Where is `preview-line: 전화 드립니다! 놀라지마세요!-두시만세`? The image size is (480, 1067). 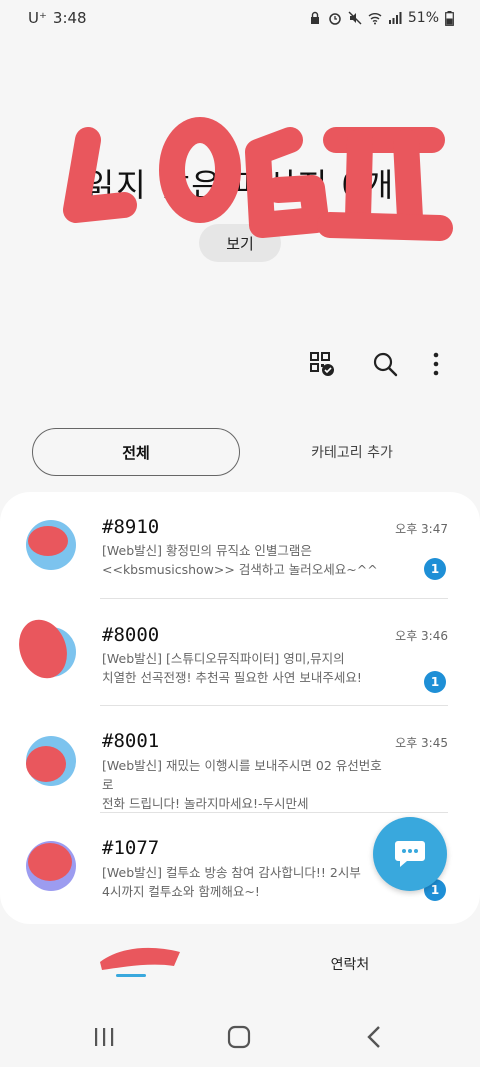
preview-line: 전화 드립니다! 놀라지마세요!-두시만세 is located at coordinates (205, 803).